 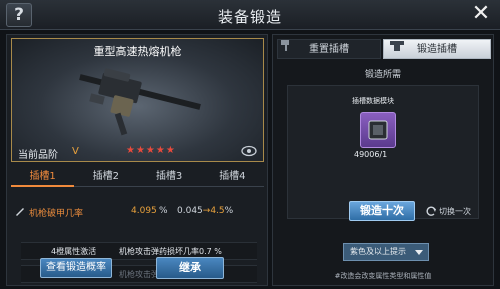 What do you see at coordinates (383, 276) in the screenshot?
I see `footnote: #改造会改变属性类型和属性值` at bounding box center [383, 276].